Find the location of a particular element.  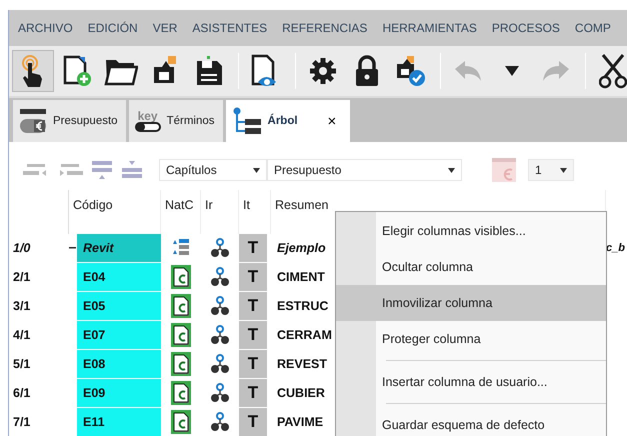

menu-item: EDICIÓN is located at coordinates (113, 28).